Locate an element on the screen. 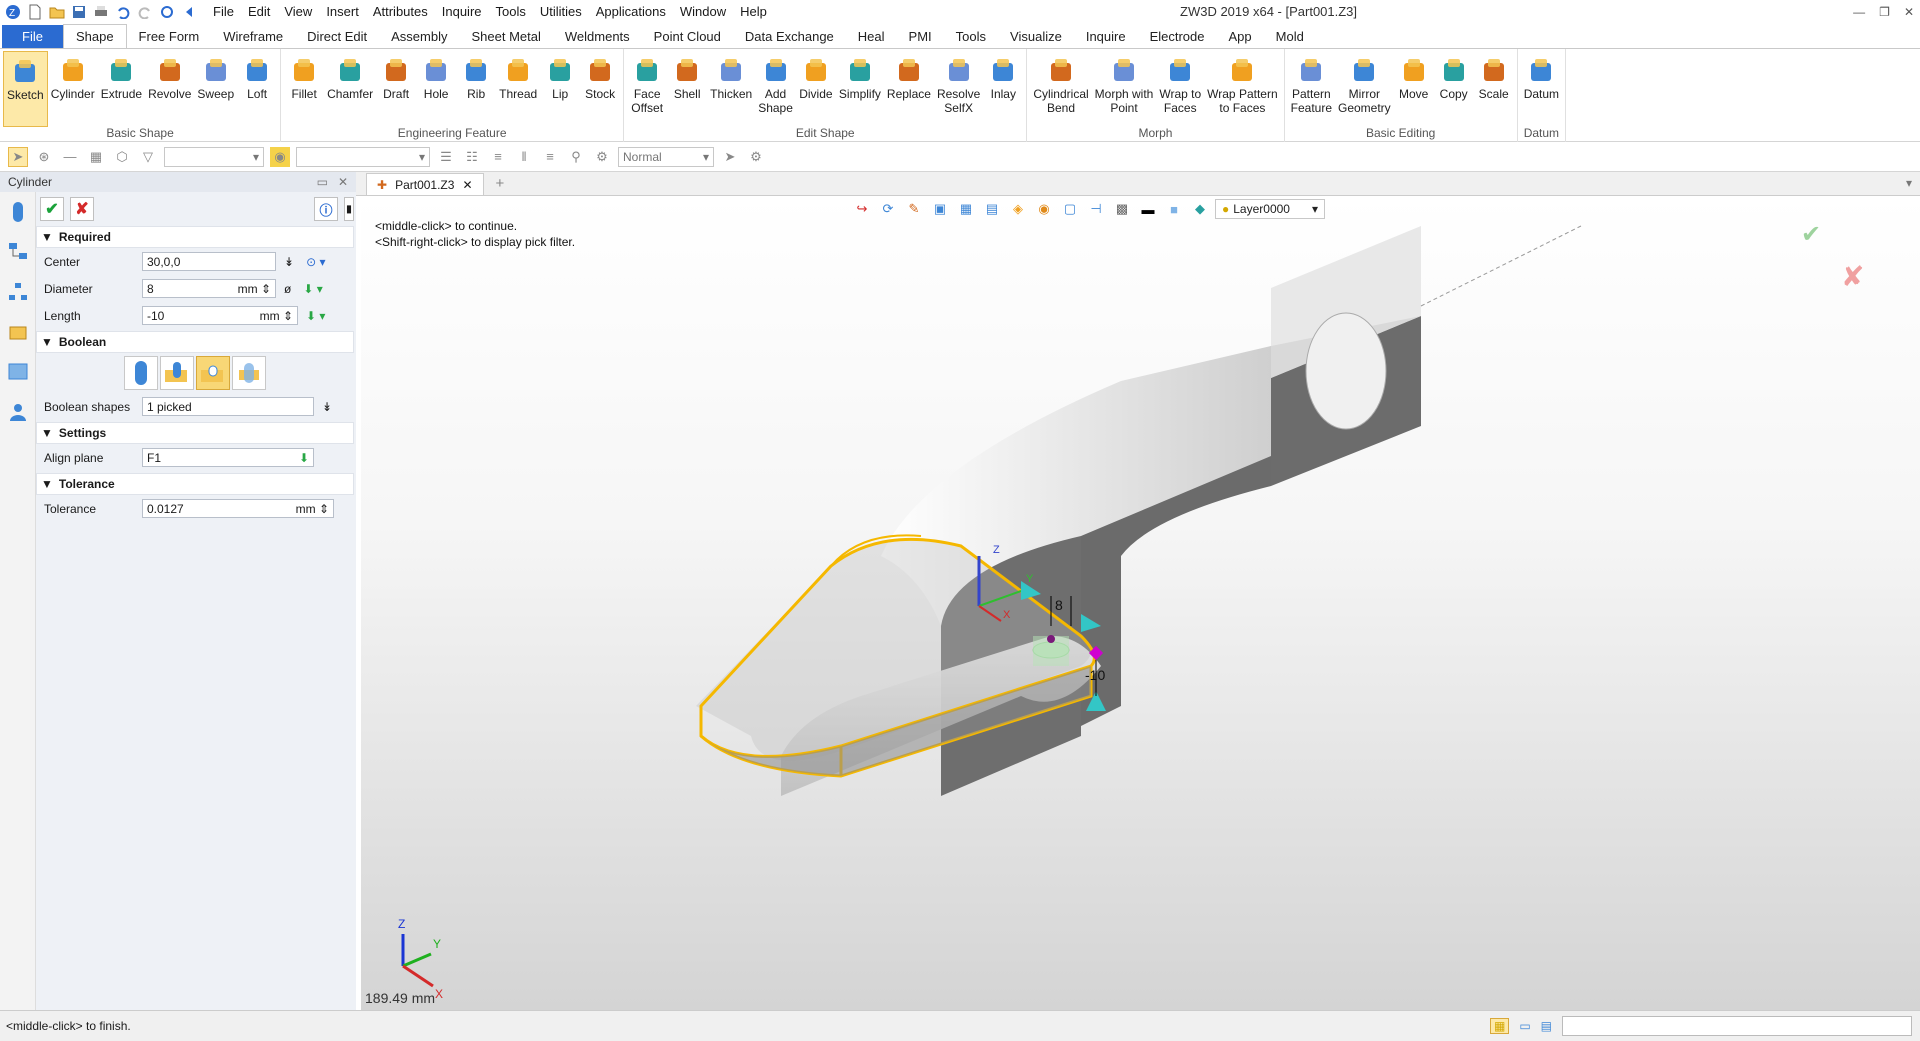 The width and height of the screenshot is (1920, 1041). diameter-field: 8 mm ⇕ is located at coordinates (209, 288).